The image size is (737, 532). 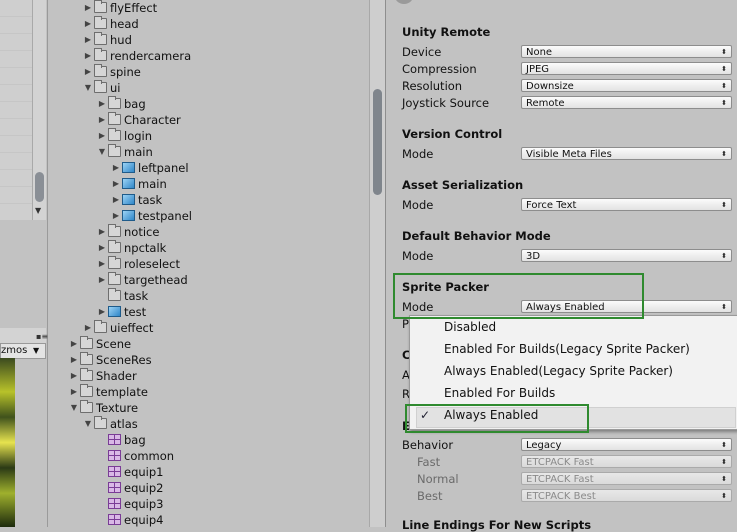 I want to click on tree-item: ▶ Character, so click(x=138, y=120).